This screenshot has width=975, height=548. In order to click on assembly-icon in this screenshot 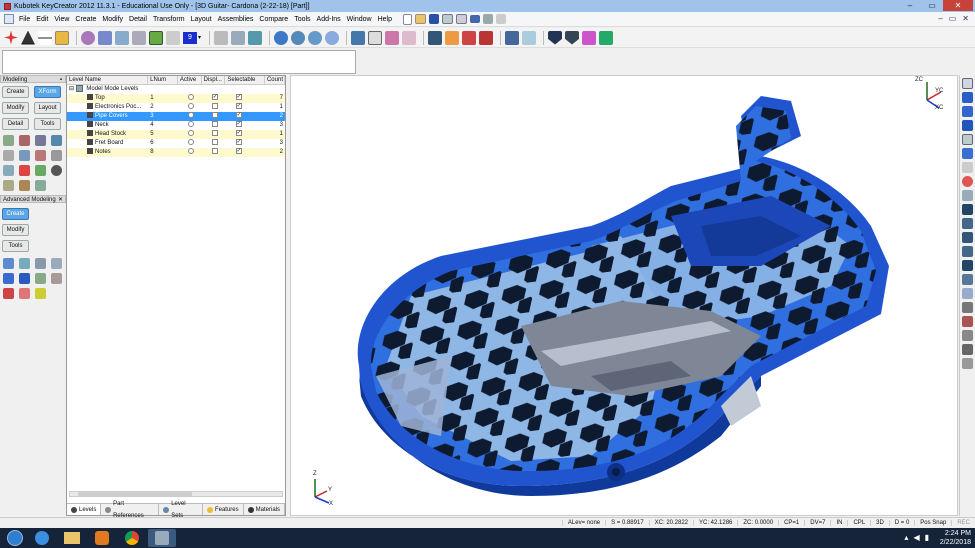, I will do `click(435, 37)`.